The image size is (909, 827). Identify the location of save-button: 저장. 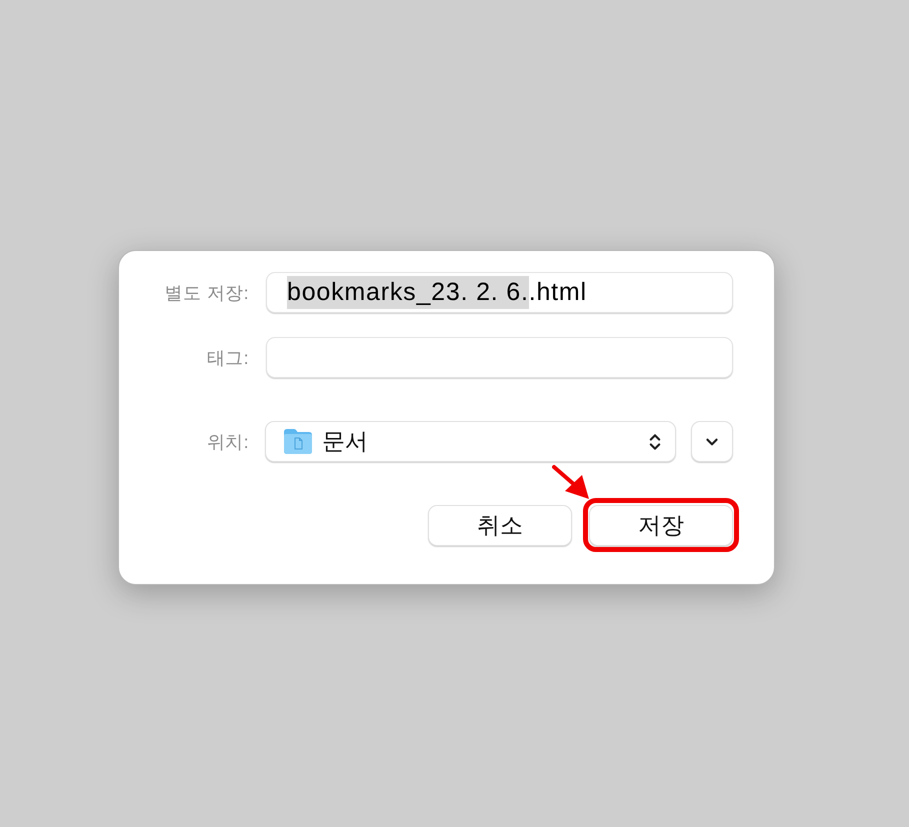
(661, 525).